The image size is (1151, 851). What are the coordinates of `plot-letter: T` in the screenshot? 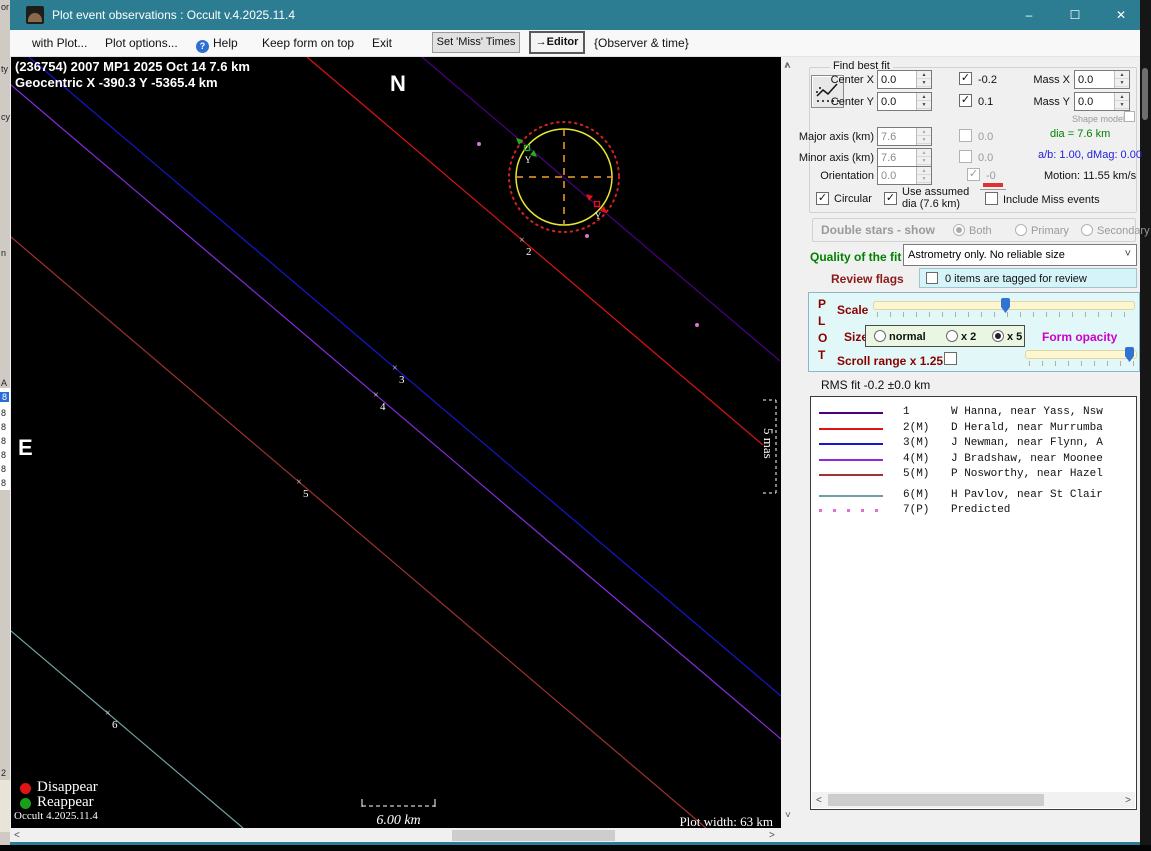 It's located at (822, 355).